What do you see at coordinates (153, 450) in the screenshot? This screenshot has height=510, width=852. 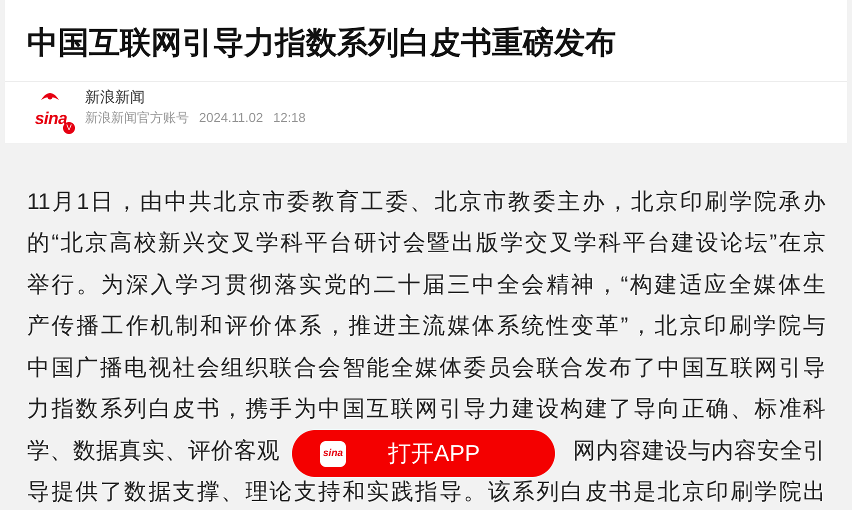 I see `article-text-line: 学、数据真实、评价客观` at bounding box center [153, 450].